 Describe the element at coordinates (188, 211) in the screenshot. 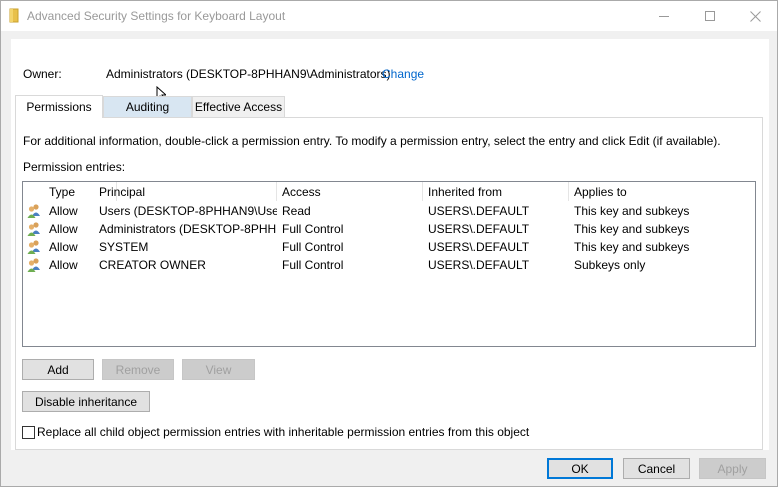

I see `row-principal: Users (DESKTOP-8PHHAN9\Users)` at that location.